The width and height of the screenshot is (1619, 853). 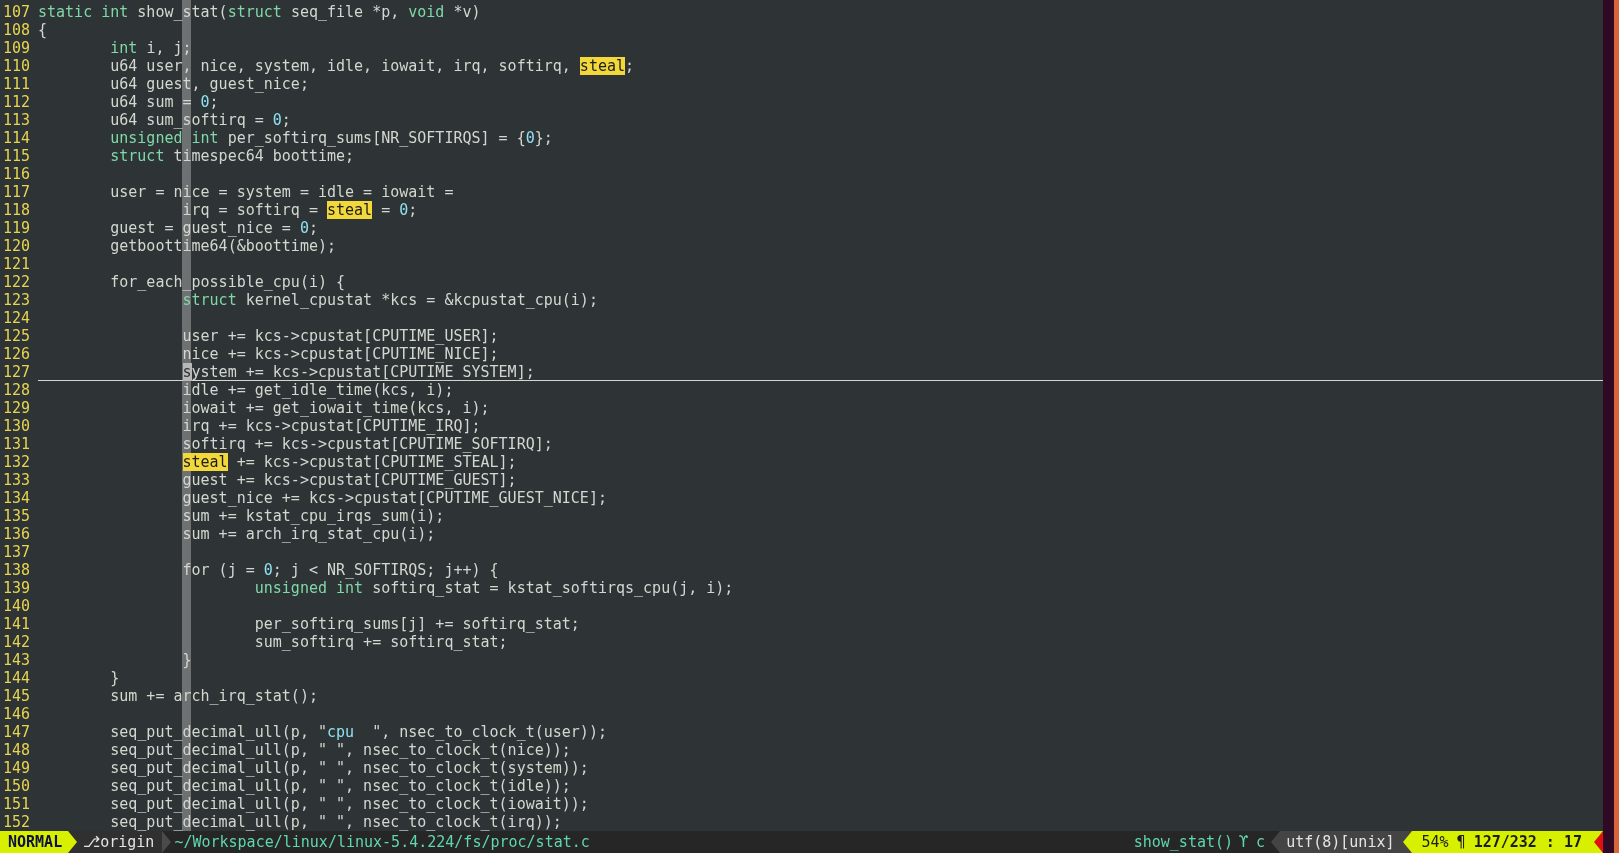 What do you see at coordinates (17, 714) in the screenshot?
I see `line-number: 146` at bounding box center [17, 714].